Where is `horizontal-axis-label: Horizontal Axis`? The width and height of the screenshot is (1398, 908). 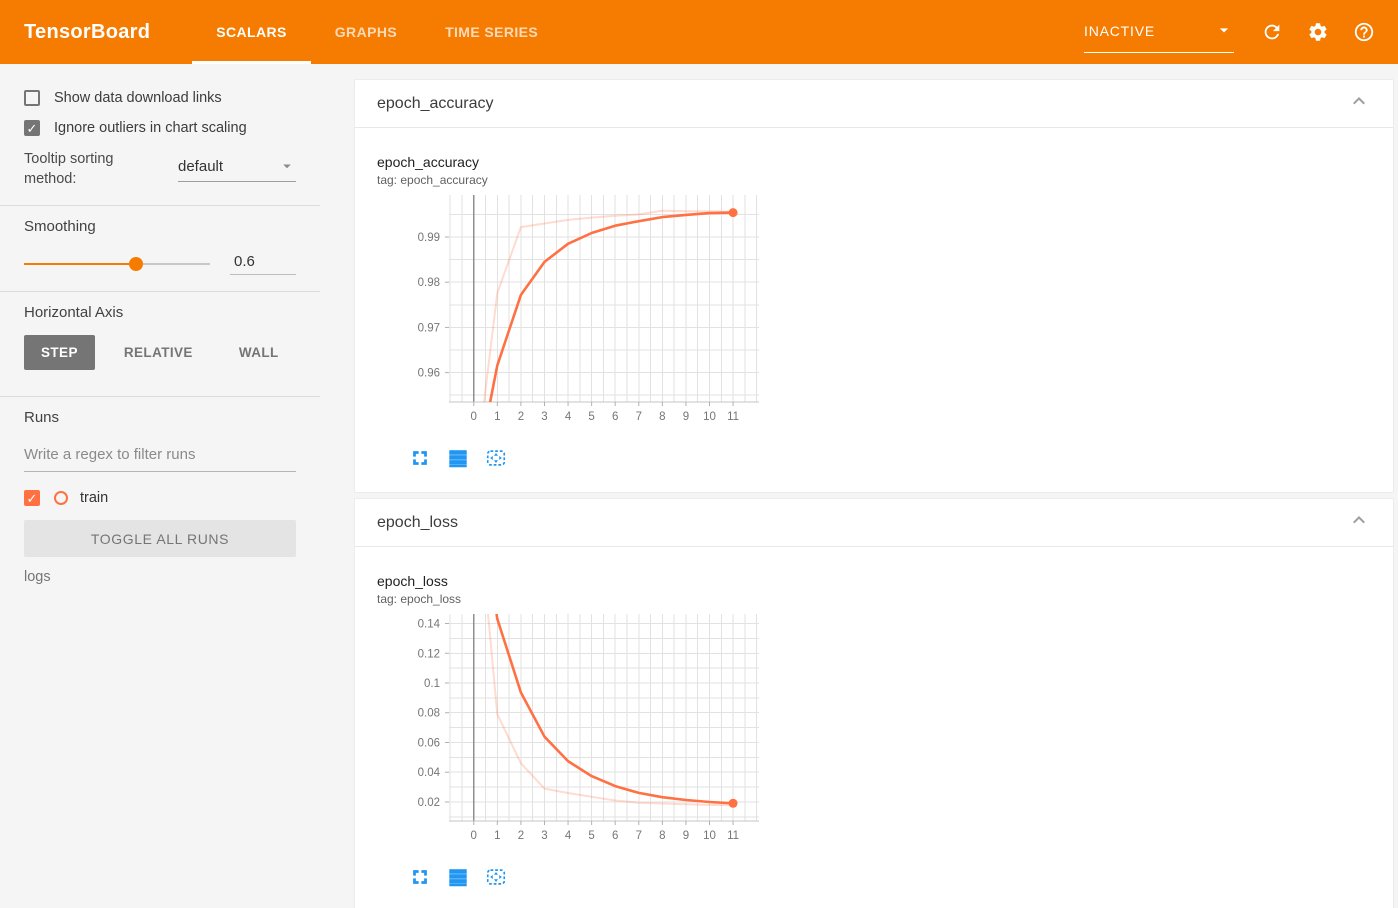 horizontal-axis-label: Horizontal Axis is located at coordinates (74, 313).